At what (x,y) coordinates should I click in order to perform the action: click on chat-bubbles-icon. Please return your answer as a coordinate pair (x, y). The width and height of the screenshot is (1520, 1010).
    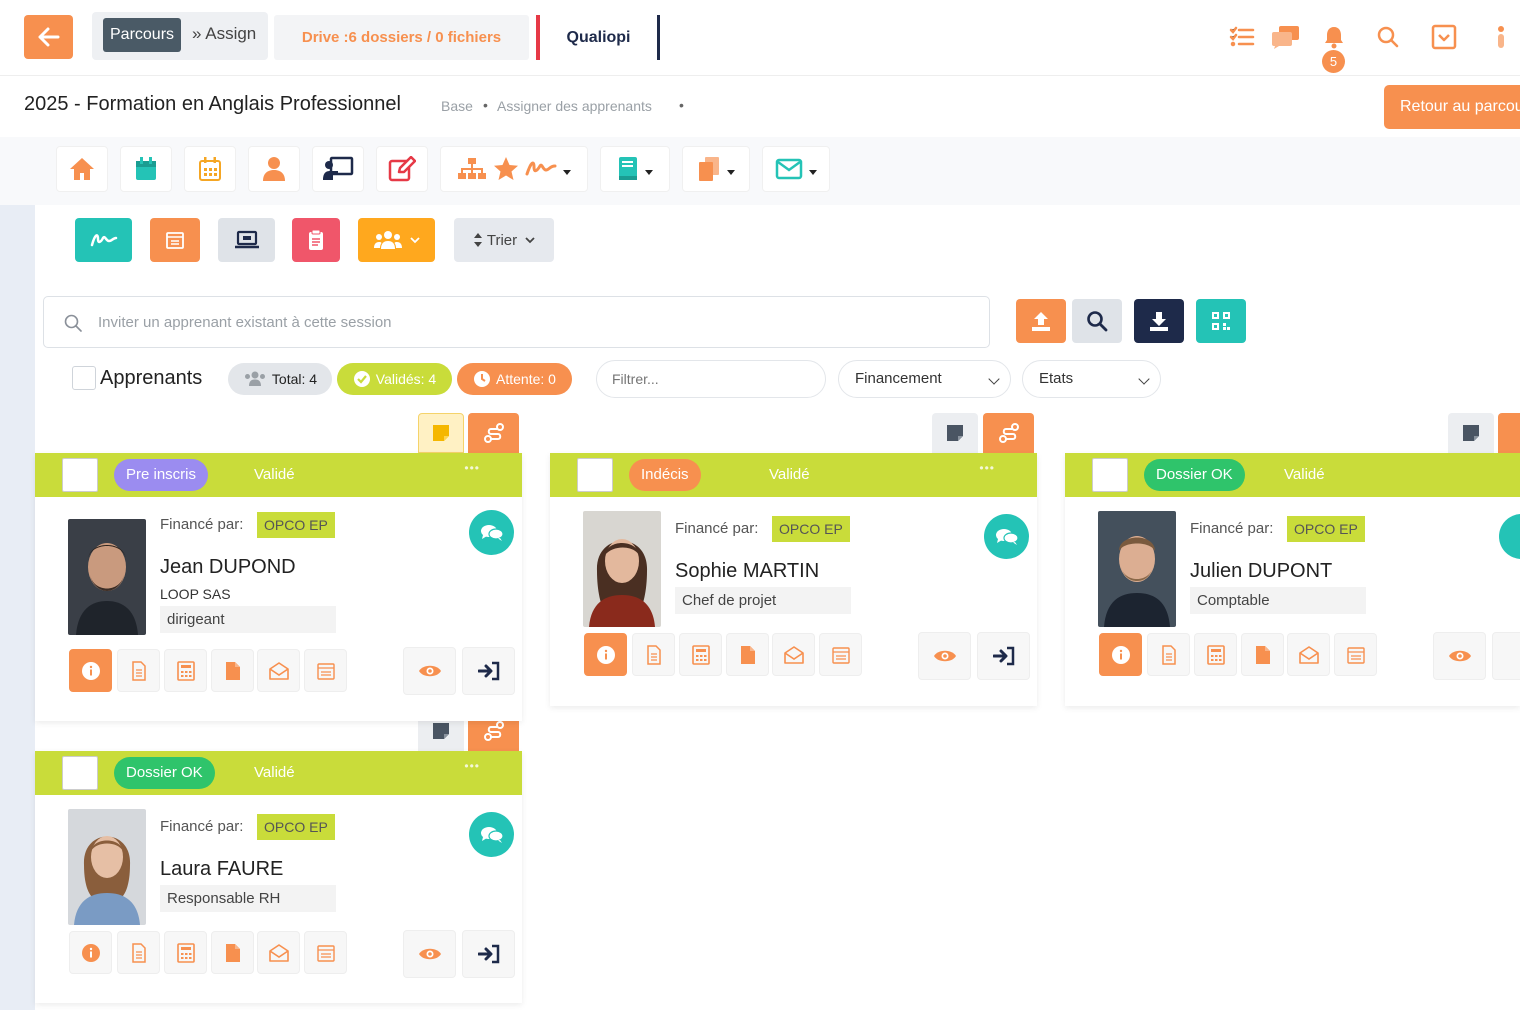
    Looking at the image, I should click on (1286, 37).